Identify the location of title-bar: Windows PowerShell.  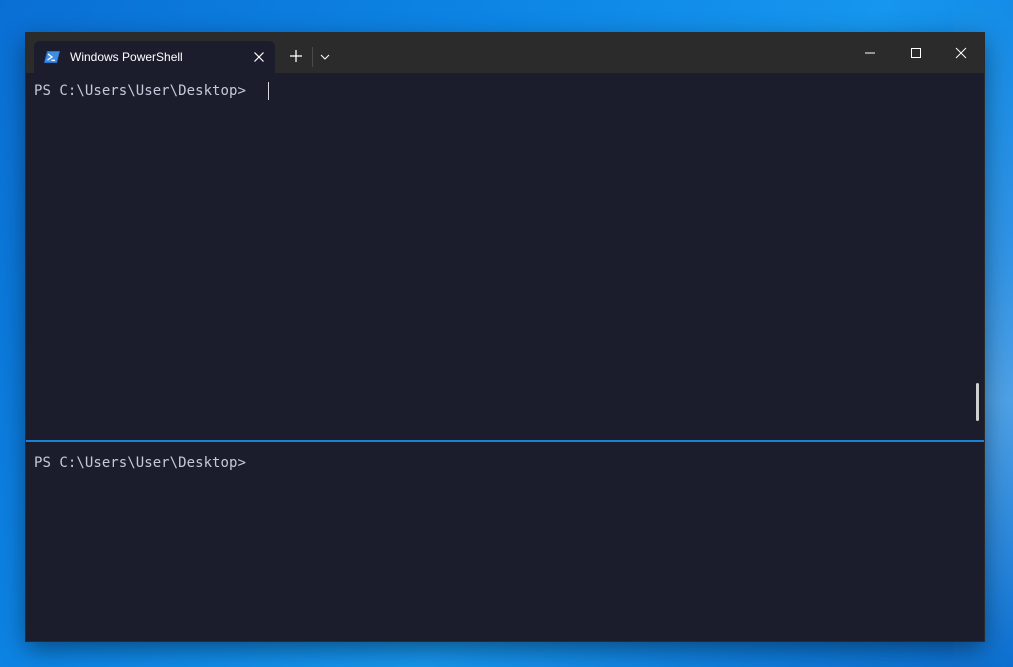
(505, 53).